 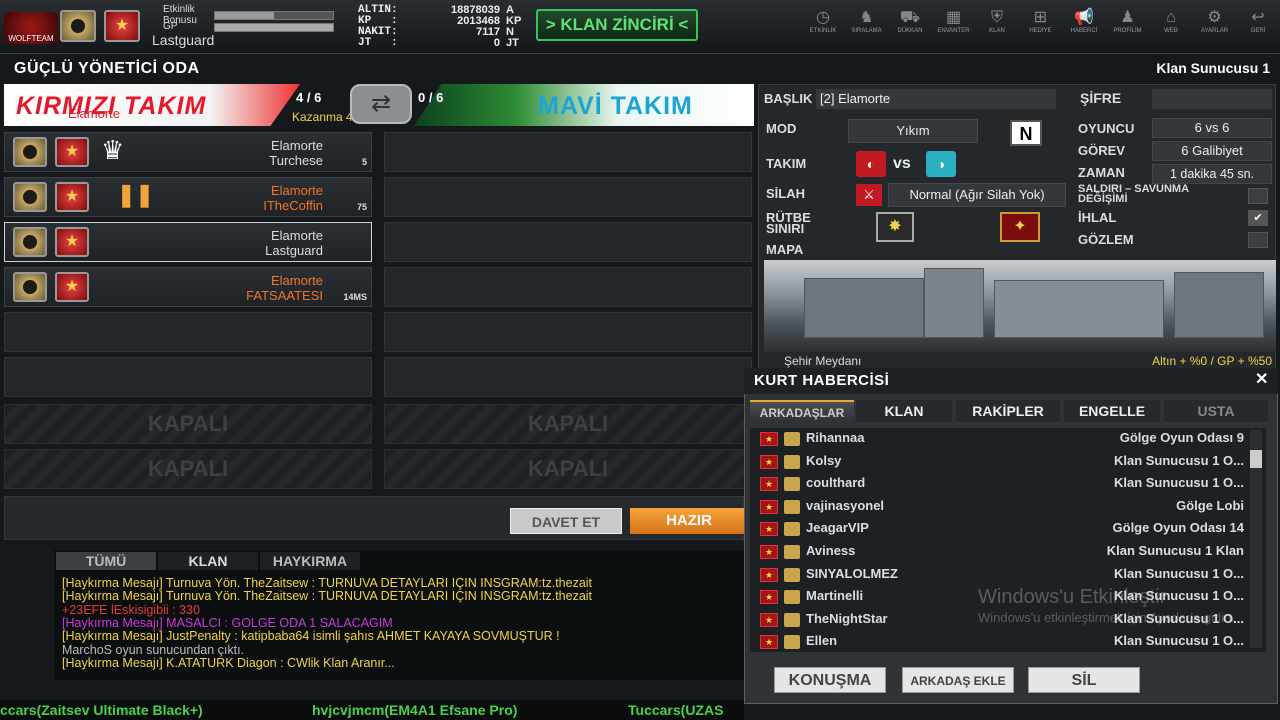 What do you see at coordinates (107, 68) in the screenshot?
I see `room-title: GÜÇLÜ YÖNETİCİ ODA` at bounding box center [107, 68].